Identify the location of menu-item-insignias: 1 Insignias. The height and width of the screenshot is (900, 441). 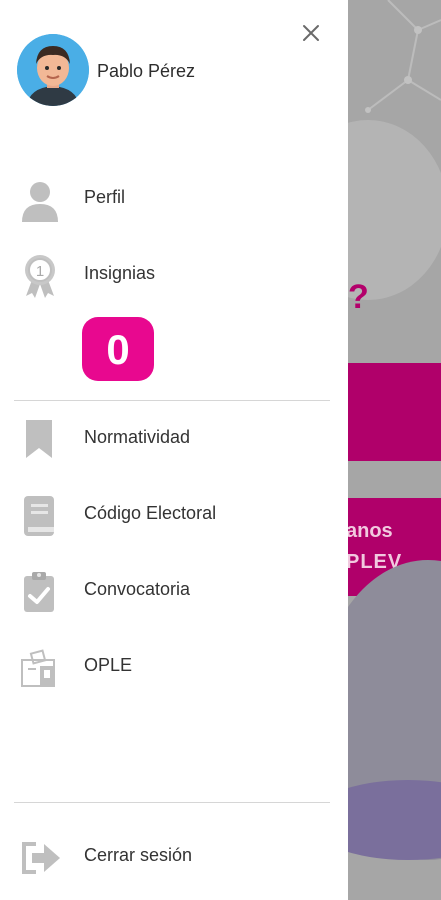
(174, 274).